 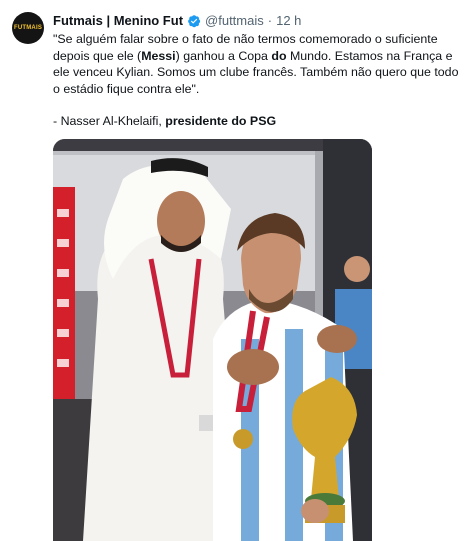 I want to click on quote-part-2: ) ganhou a Copa, so click(x=223, y=55).